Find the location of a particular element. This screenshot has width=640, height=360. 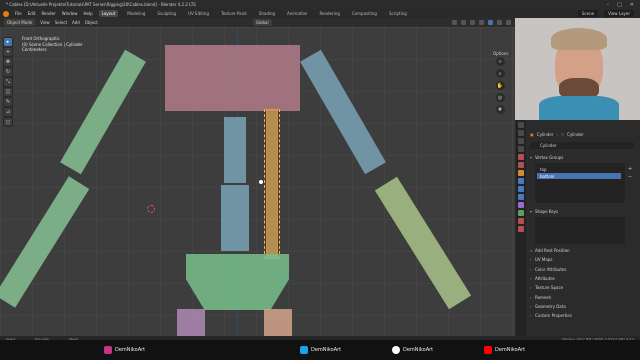

select-tool-icon: ▸ is located at coordinates (8, 42).